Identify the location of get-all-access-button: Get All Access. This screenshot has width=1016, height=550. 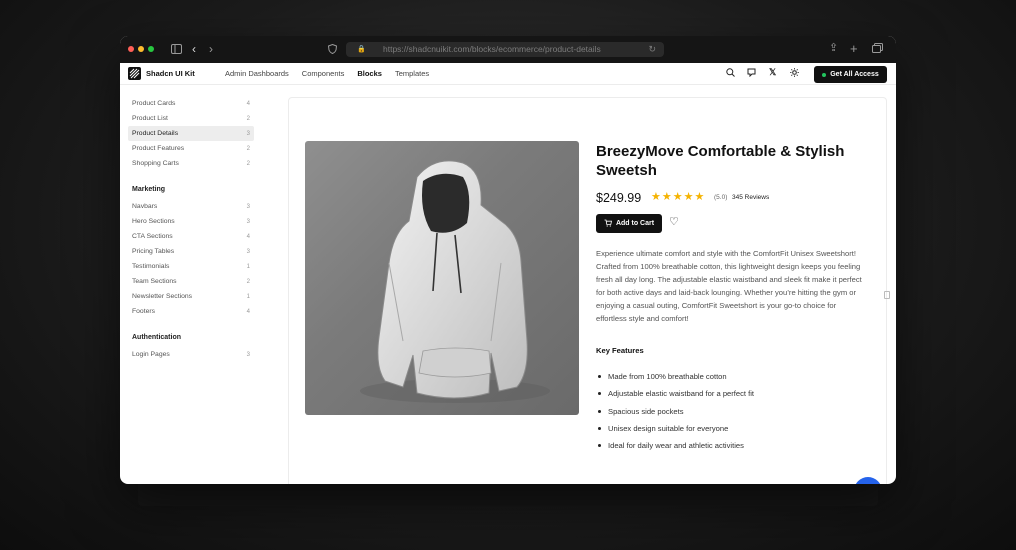
(850, 74).